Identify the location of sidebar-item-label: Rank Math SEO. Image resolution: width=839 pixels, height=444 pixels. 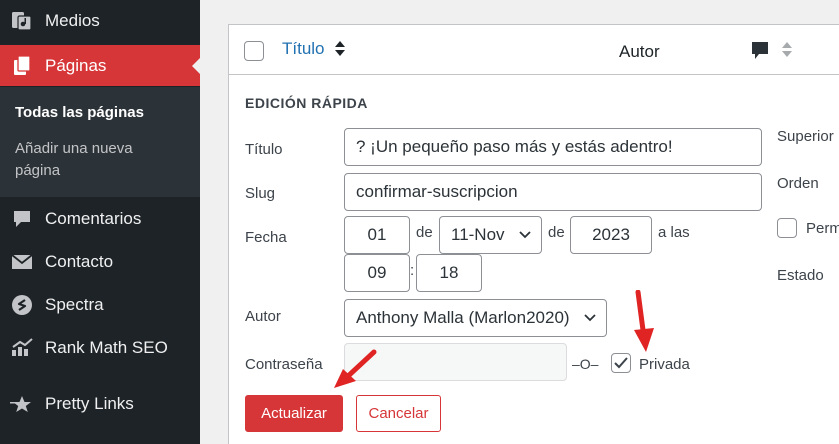
(106, 347).